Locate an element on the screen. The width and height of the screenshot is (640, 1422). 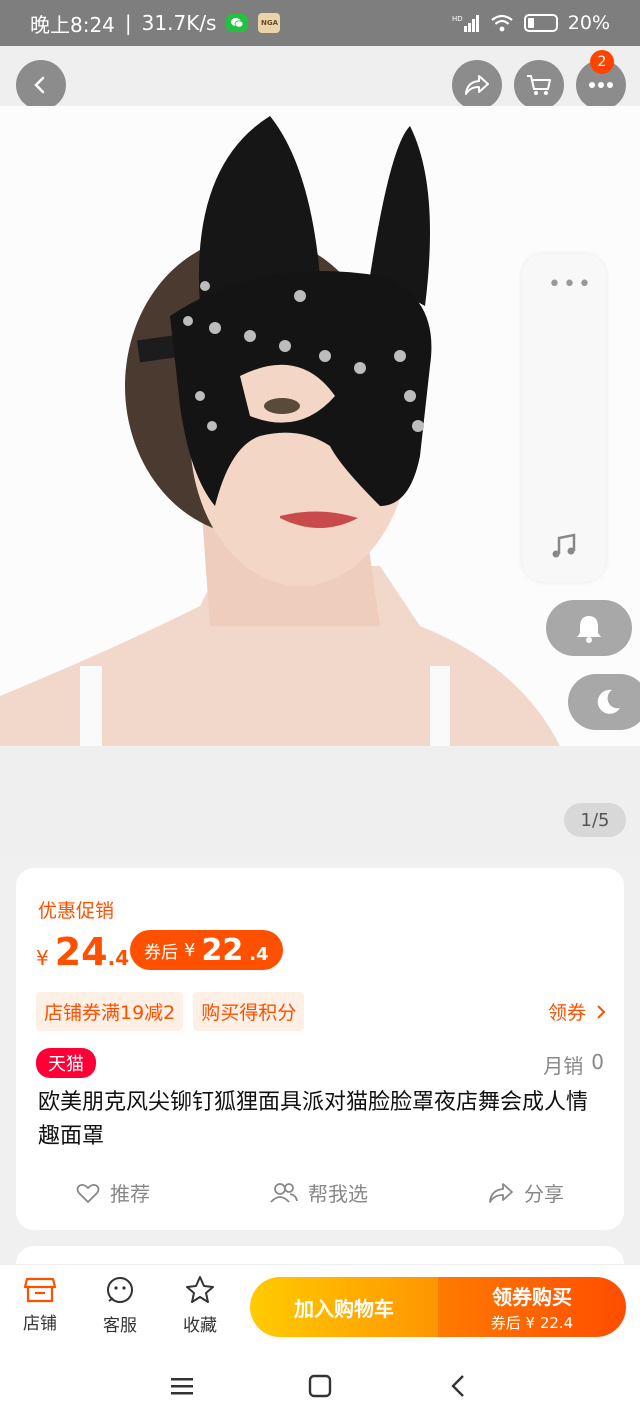
chat-face-icon is located at coordinates (120, 1290).